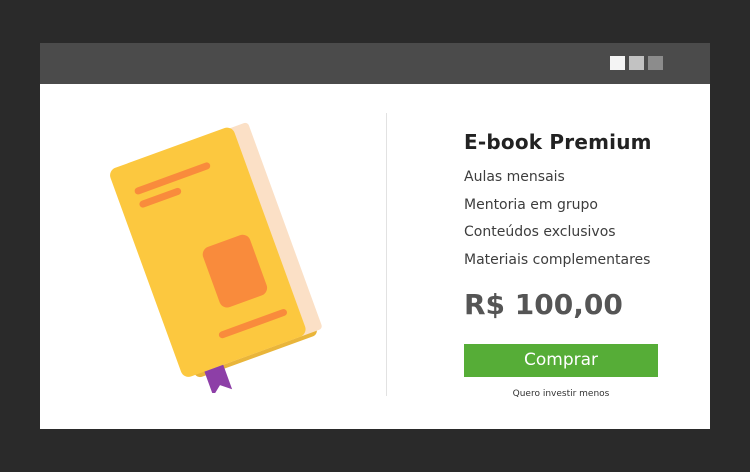 Image resolution: width=750 pixels, height=472 pixels. Describe the element at coordinates (514, 177) in the screenshot. I see `feature-item: Aulas mensais` at that location.